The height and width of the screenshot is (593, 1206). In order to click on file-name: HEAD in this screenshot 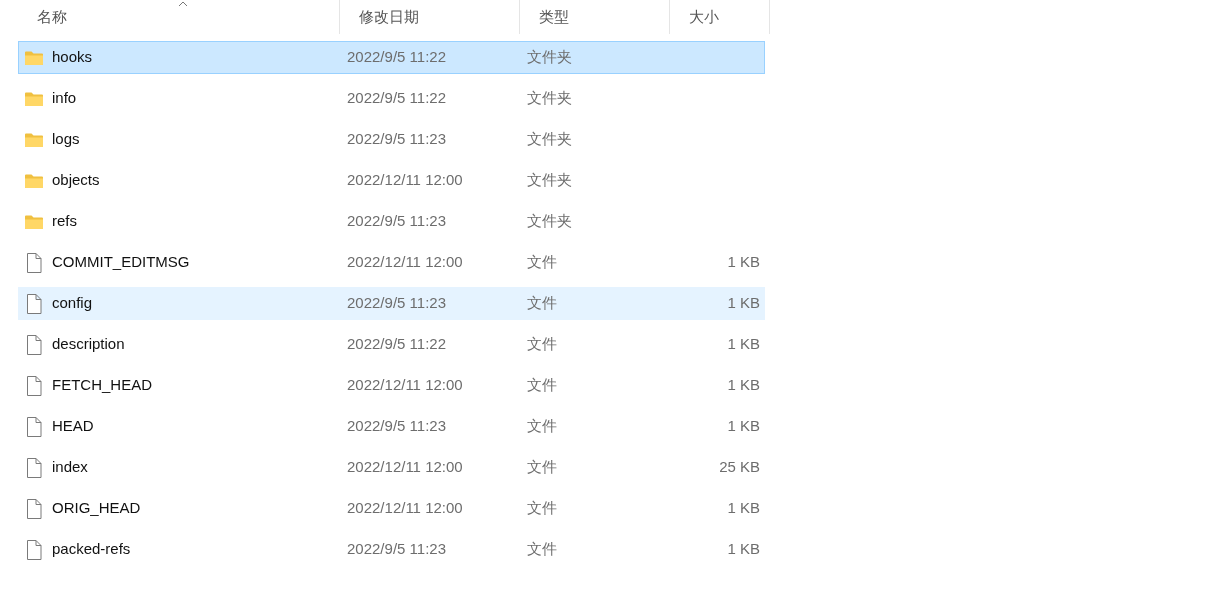, I will do `click(73, 426)`.